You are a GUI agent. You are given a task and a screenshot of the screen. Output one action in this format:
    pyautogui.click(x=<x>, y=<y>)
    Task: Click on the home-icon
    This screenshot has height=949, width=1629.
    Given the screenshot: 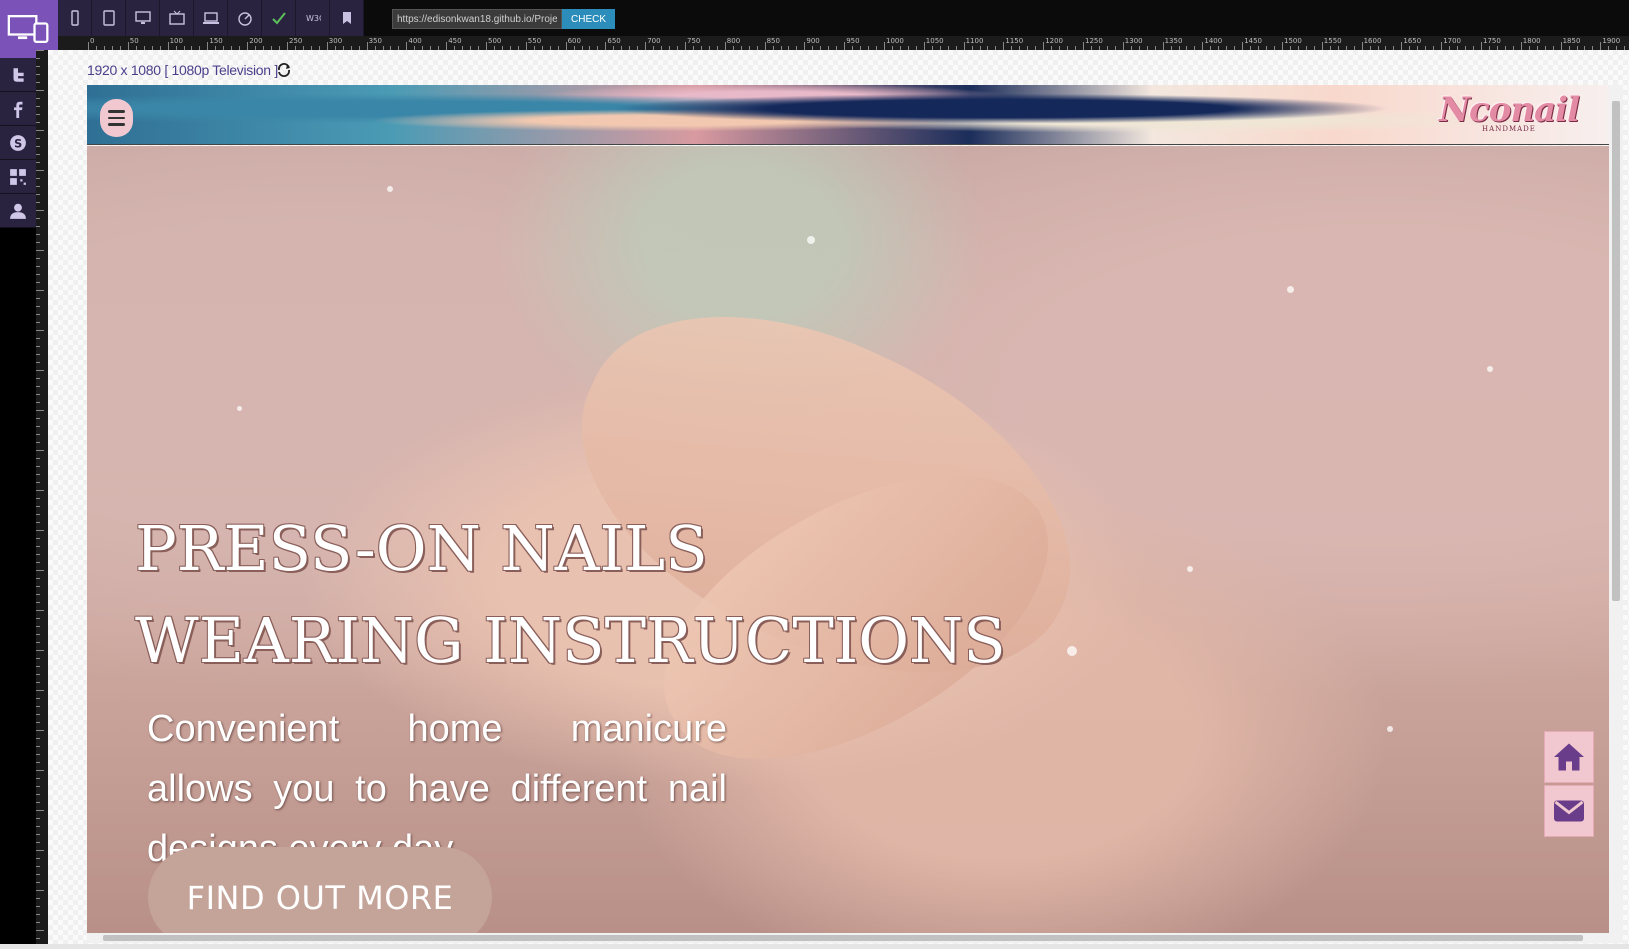 What is the action you would take?
    pyautogui.click(x=1569, y=757)
    